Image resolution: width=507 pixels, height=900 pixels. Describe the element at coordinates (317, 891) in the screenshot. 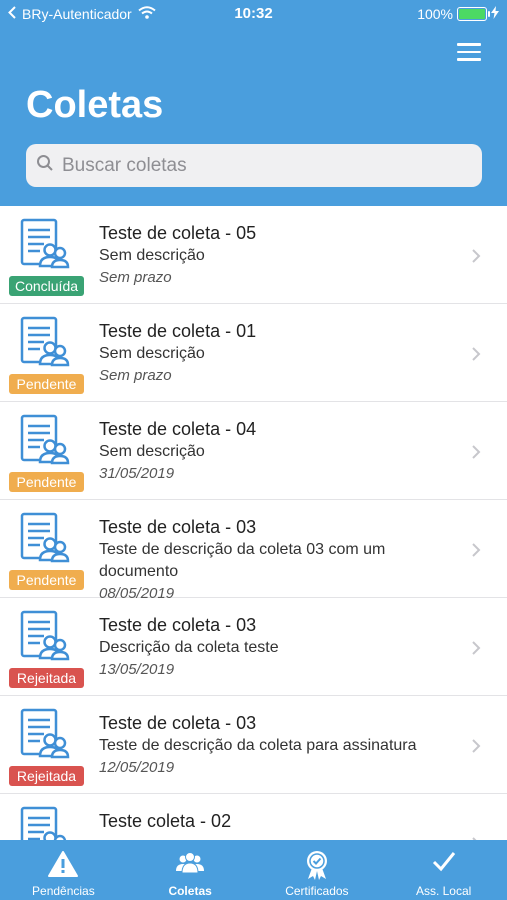

I see `tab-label: Certificados` at that location.